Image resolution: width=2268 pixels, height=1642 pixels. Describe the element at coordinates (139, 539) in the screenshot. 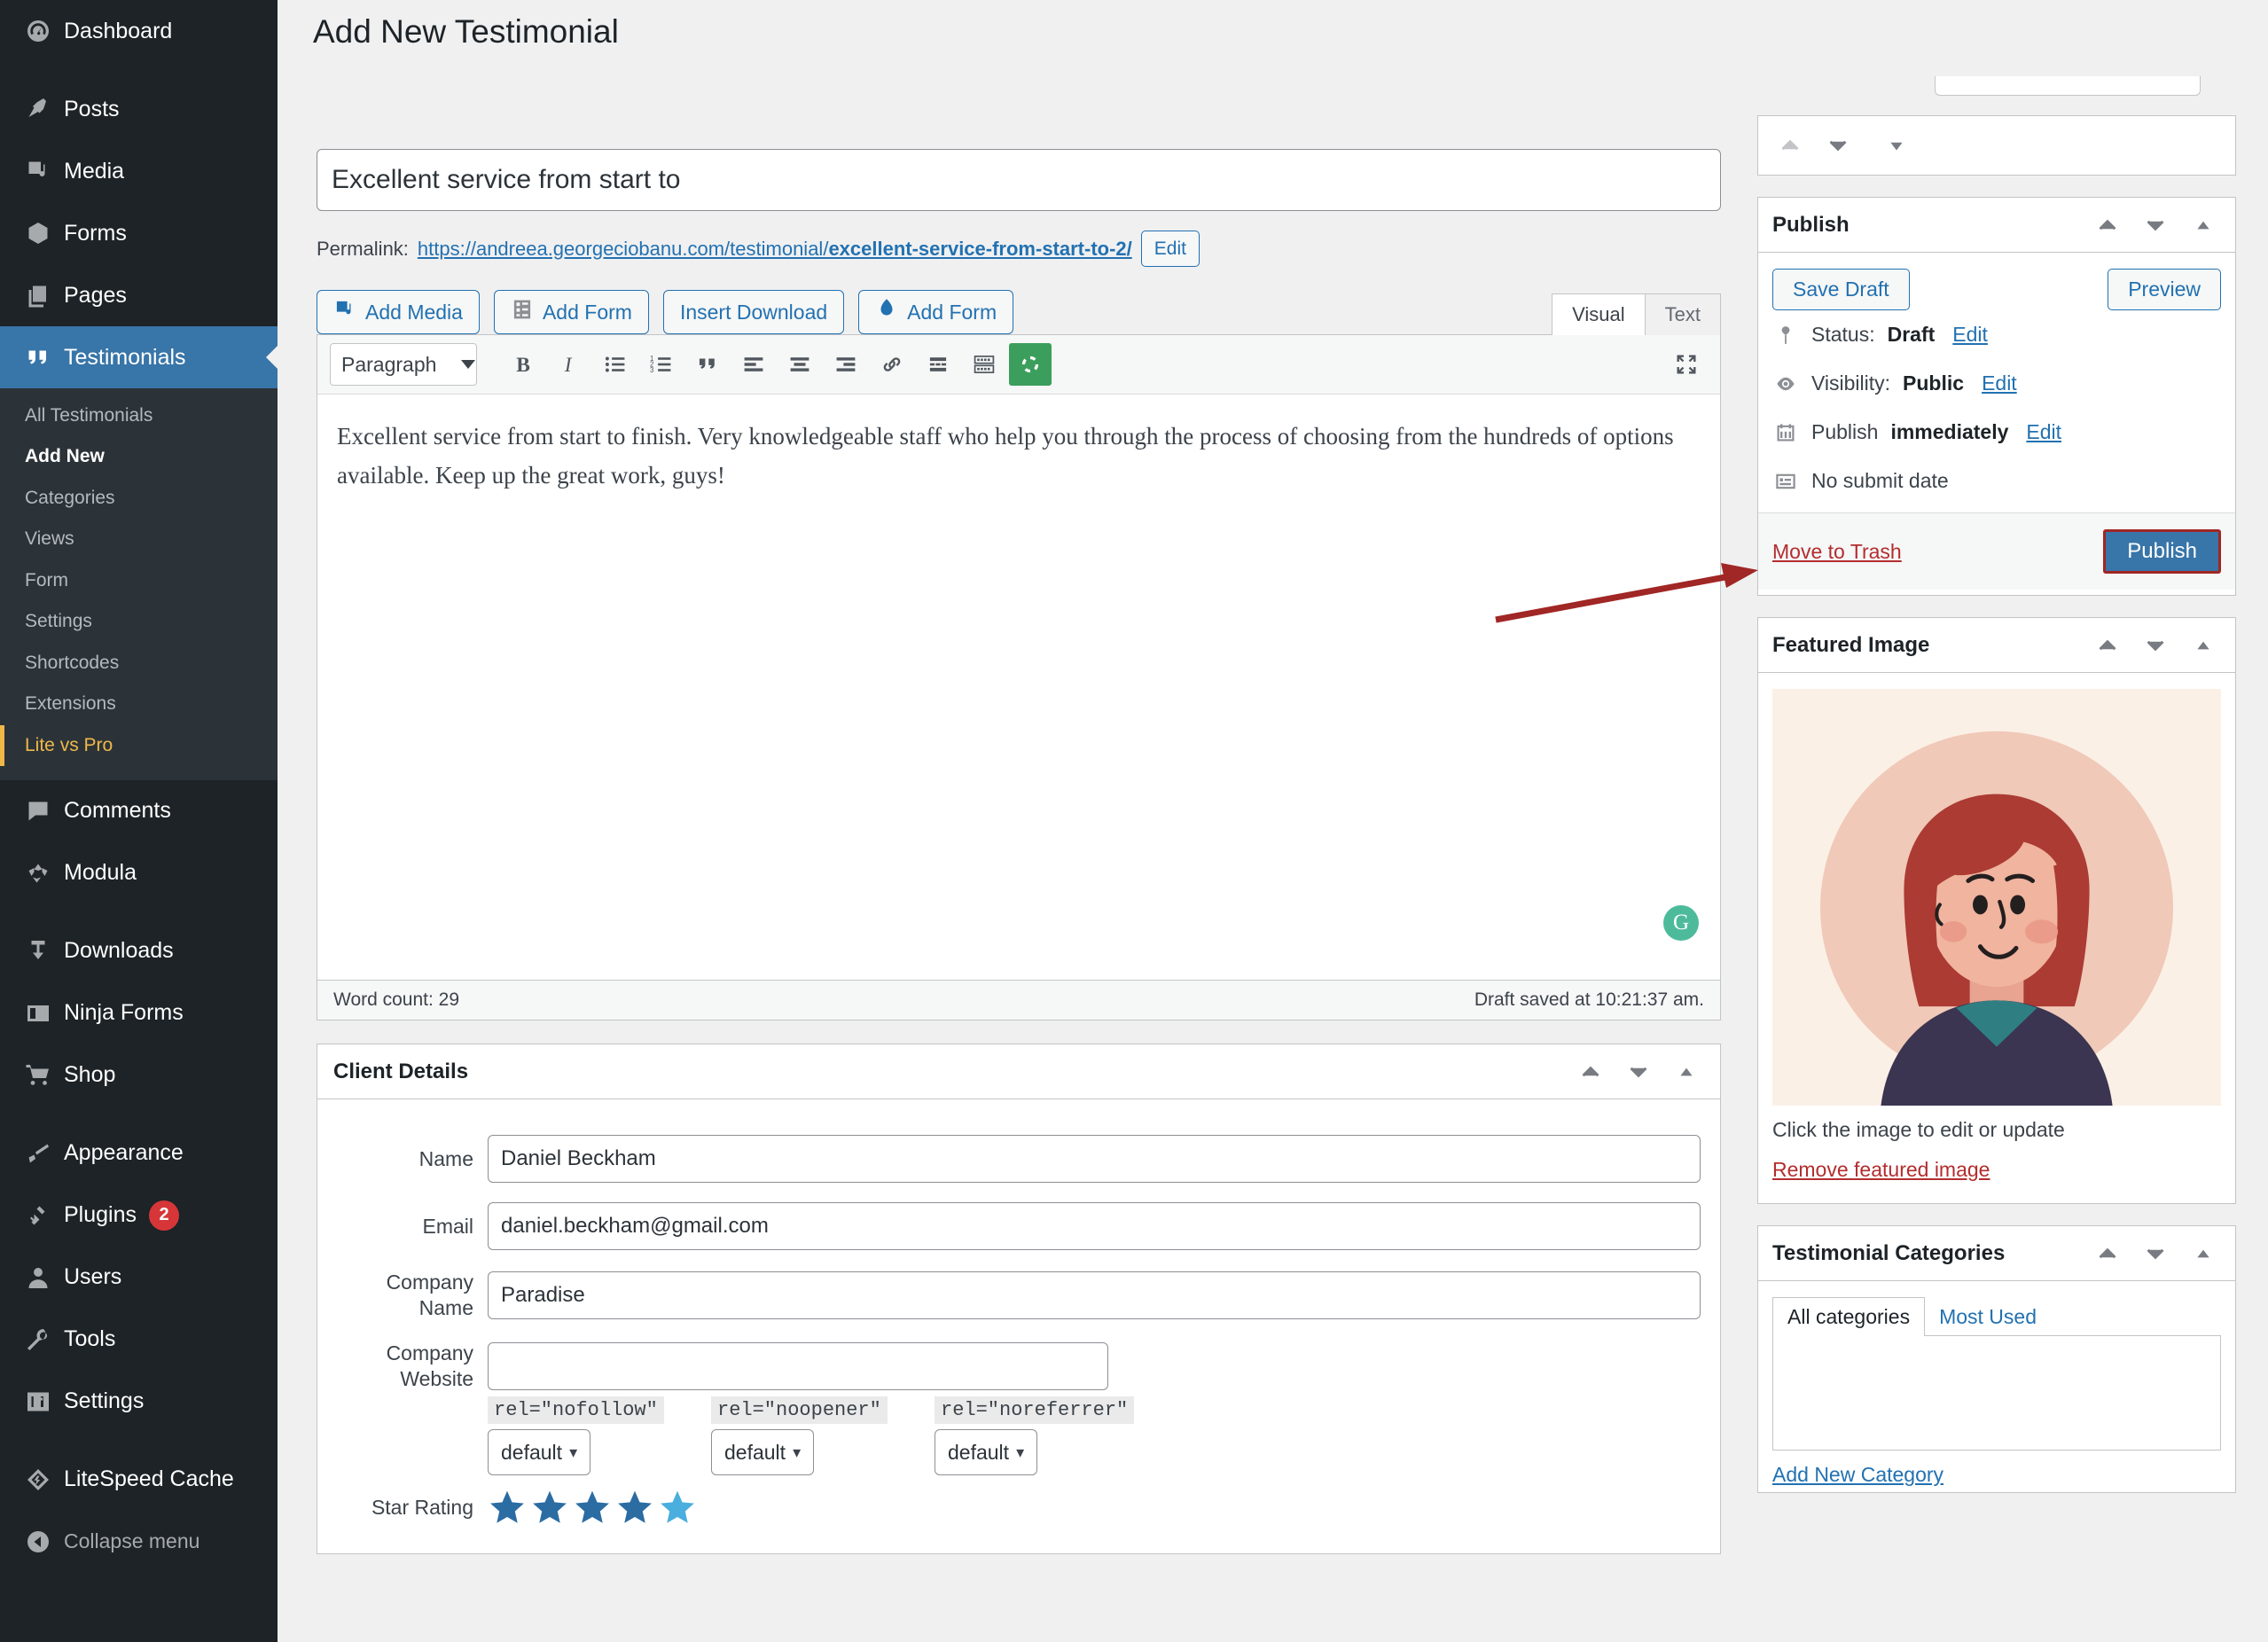

I see `submenu-item-views: Views` at that location.